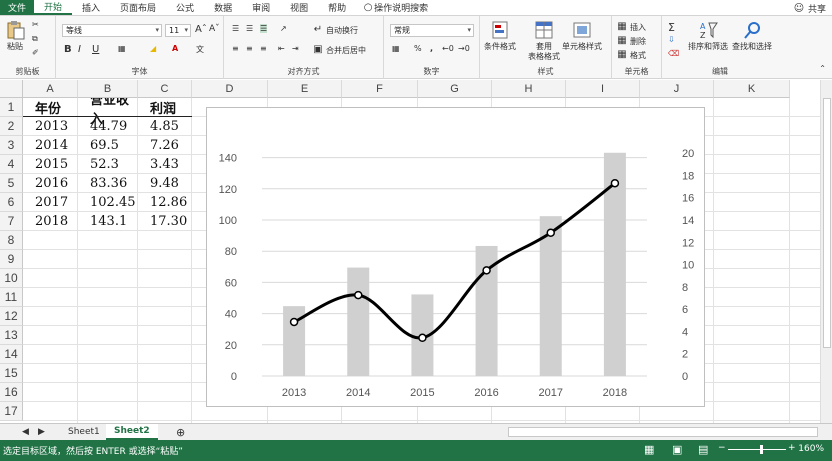 Image resolution: width=832 pixels, height=461 pixels. What do you see at coordinates (11, 202) in the screenshot?
I see `row-header-6: 6` at bounding box center [11, 202].